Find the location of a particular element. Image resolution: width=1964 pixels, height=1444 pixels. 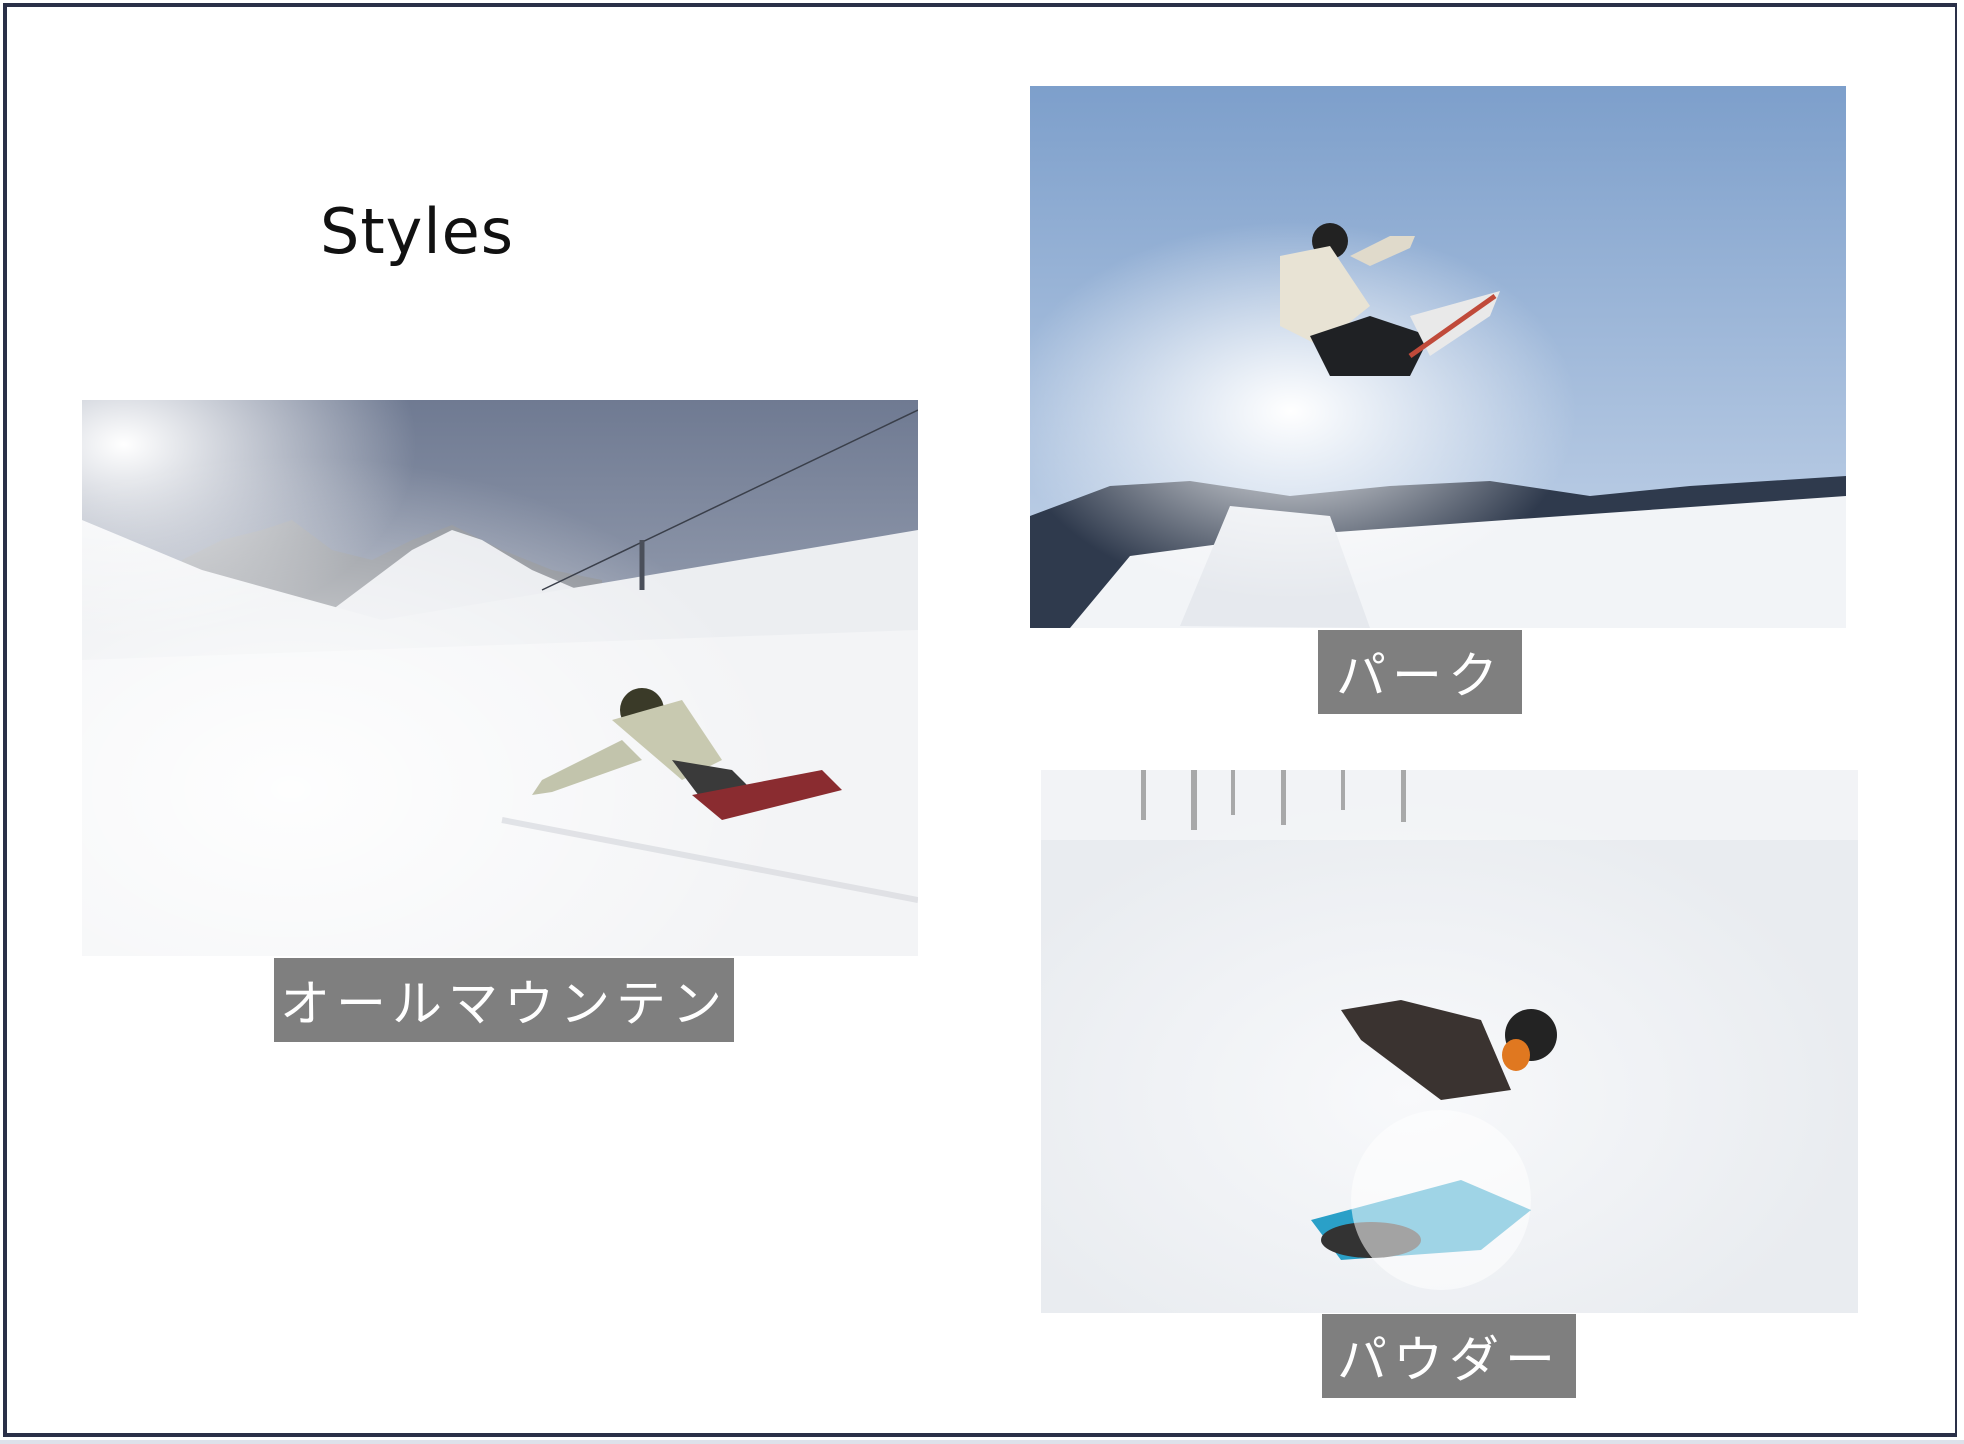

powder-caption: パウダー is located at coordinates (1449, 1356).